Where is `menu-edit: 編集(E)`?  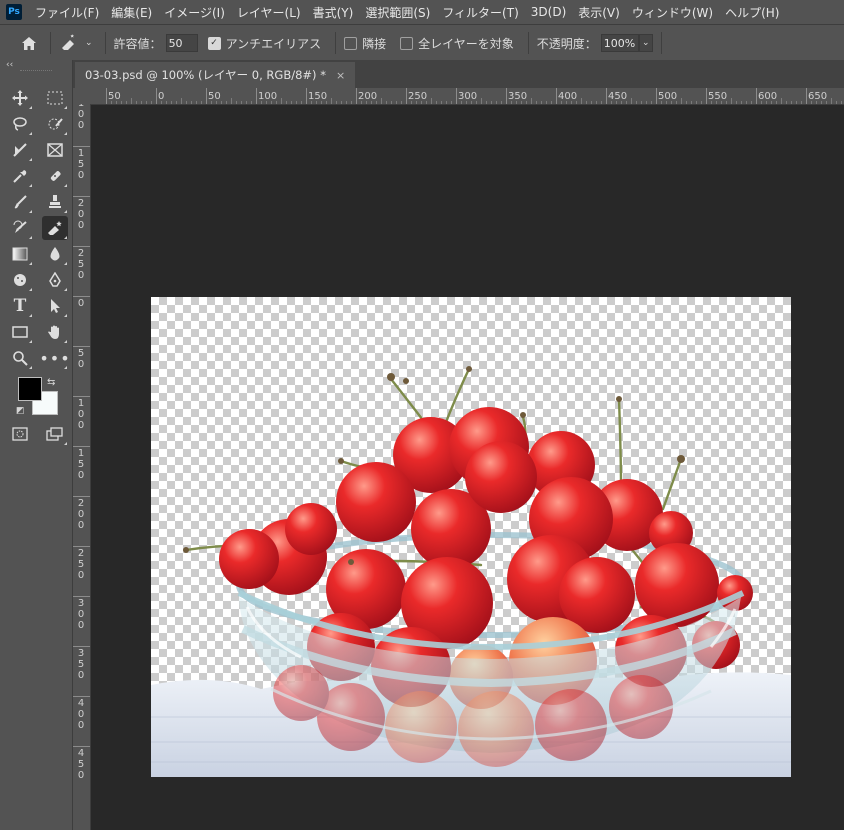 menu-edit: 編集(E) is located at coordinates (131, 12).